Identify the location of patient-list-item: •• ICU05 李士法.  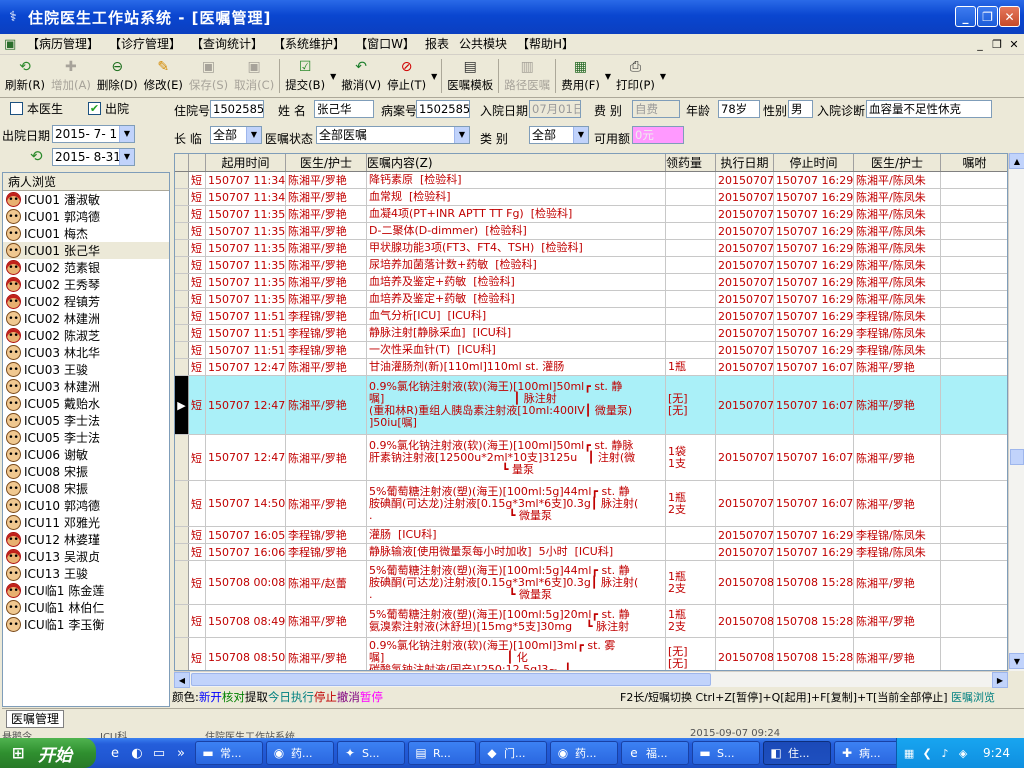
(86, 420).